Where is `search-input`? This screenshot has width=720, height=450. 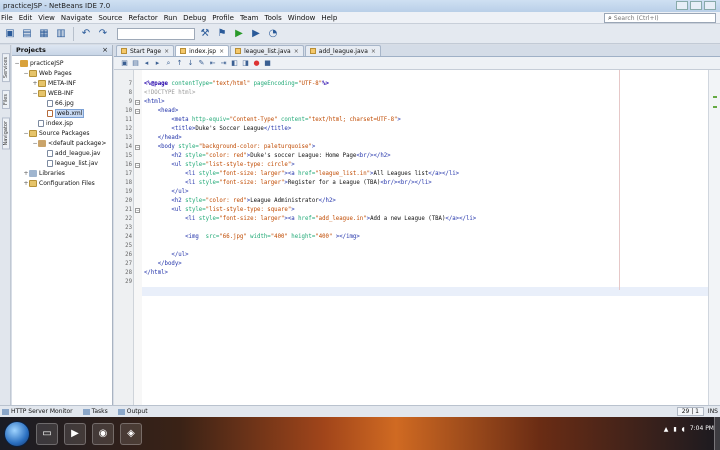
search-input is located at coordinates (661, 18).